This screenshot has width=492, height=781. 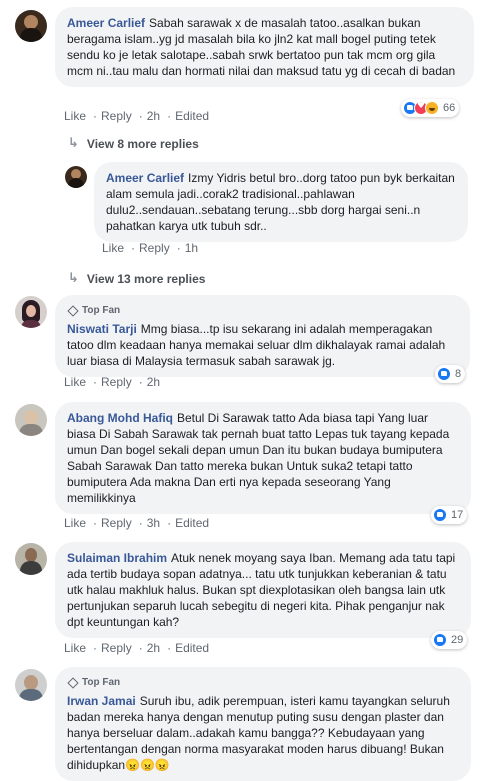 What do you see at coordinates (102, 329) in the screenshot?
I see `comment-author: Niswati Tarji` at bounding box center [102, 329].